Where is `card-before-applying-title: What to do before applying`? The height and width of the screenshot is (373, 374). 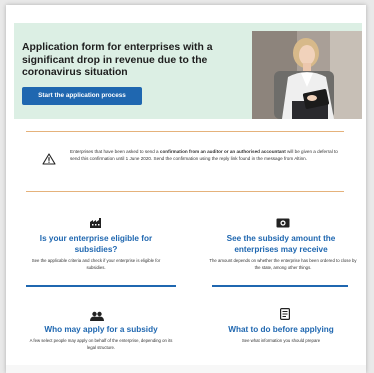
card-before-applying-title: What to do before applying is located at coordinates (281, 330).